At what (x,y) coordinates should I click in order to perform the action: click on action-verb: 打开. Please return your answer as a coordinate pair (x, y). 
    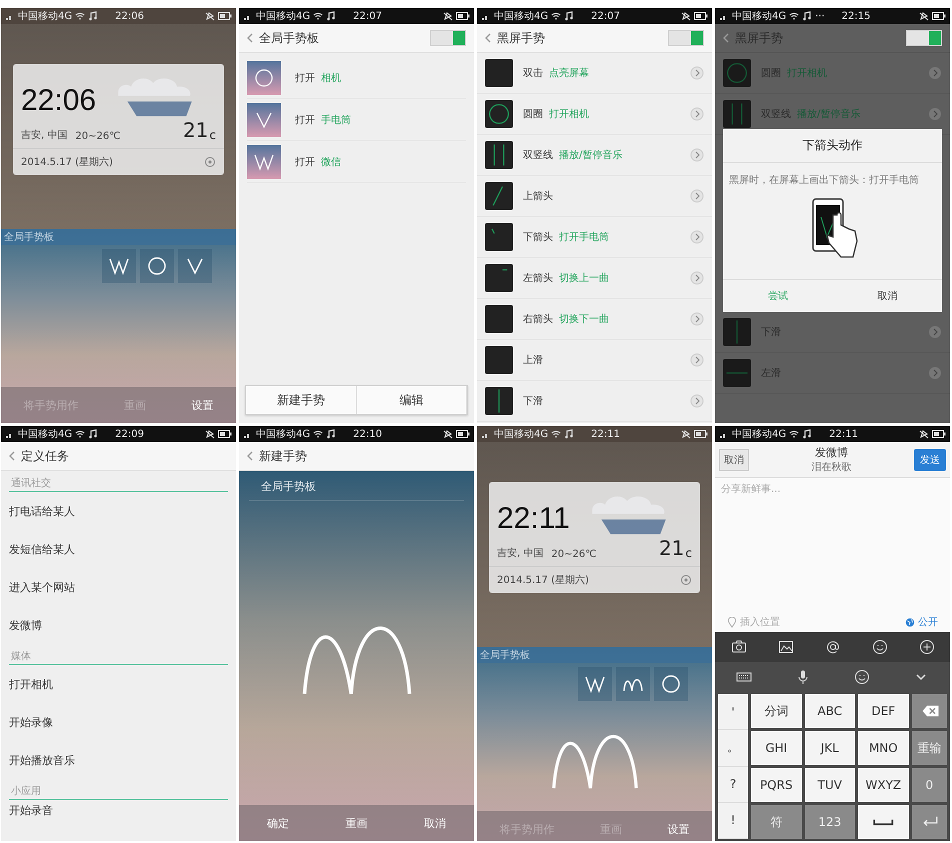
    Looking at the image, I should click on (305, 78).